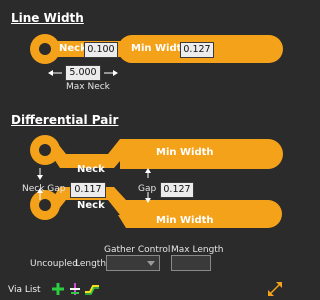 The width and height of the screenshot is (320, 300). I want to click on chevron-down-icon, so click(151, 263).